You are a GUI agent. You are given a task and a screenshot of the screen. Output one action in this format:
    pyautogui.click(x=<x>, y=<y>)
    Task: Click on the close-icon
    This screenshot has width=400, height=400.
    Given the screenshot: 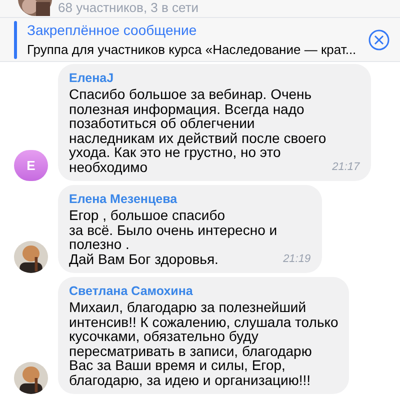 What is the action you would take?
    pyautogui.click(x=379, y=39)
    